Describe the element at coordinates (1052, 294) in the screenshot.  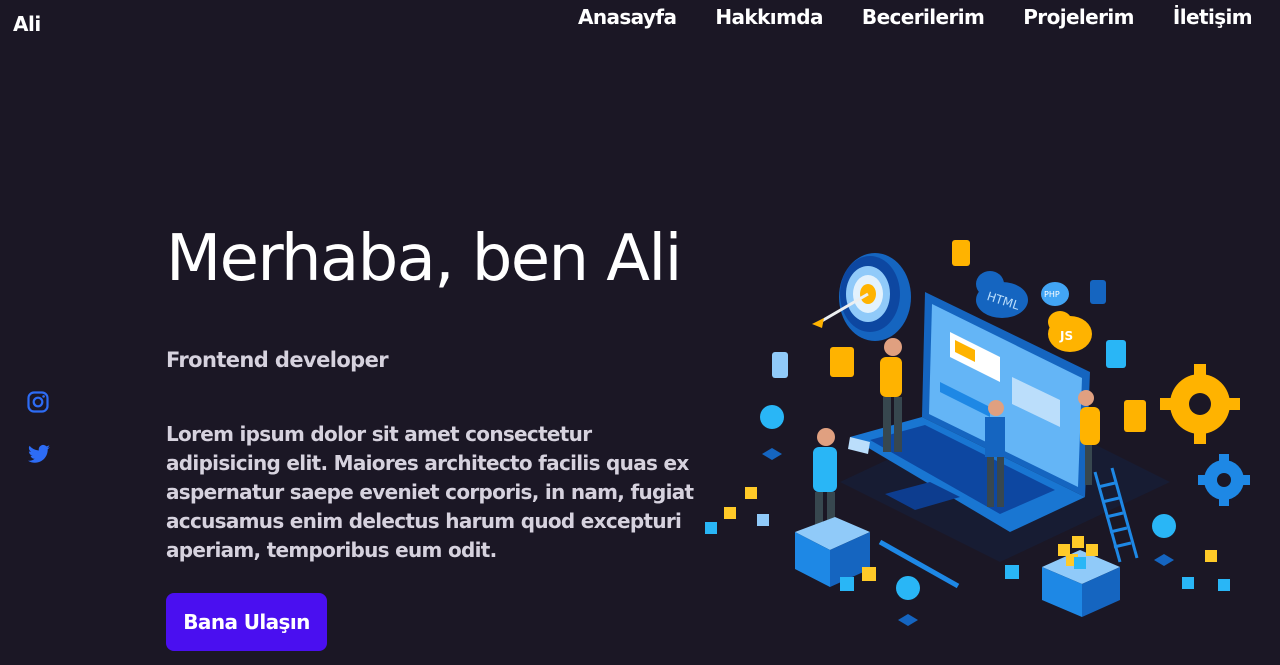
I see `php-label: PHP` at that location.